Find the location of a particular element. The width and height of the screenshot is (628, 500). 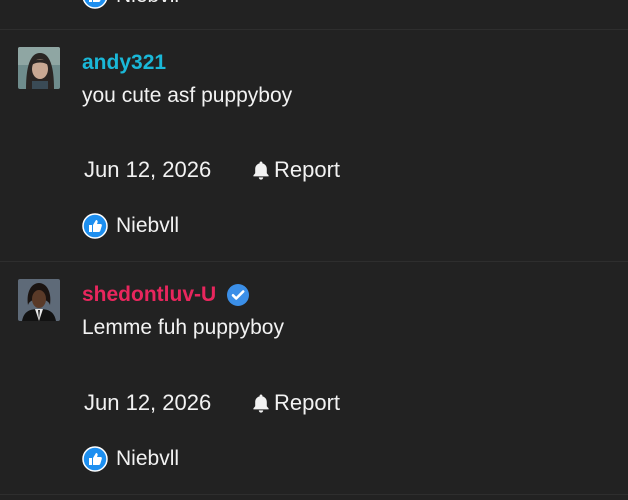

comment-text: Lemme fuh puppyboy is located at coordinates (183, 327).